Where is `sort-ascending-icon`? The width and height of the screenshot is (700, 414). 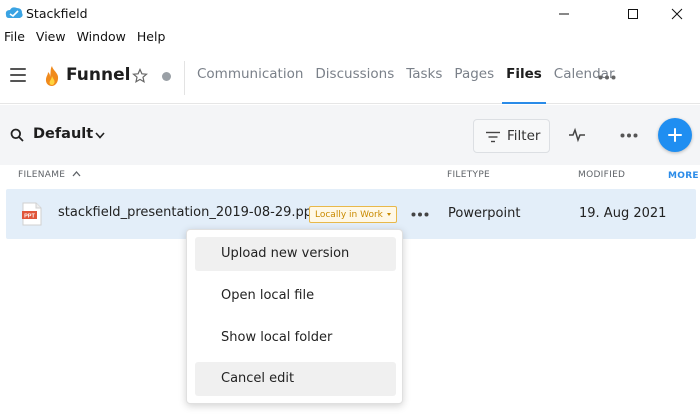
sort-ascending-icon is located at coordinates (76, 174).